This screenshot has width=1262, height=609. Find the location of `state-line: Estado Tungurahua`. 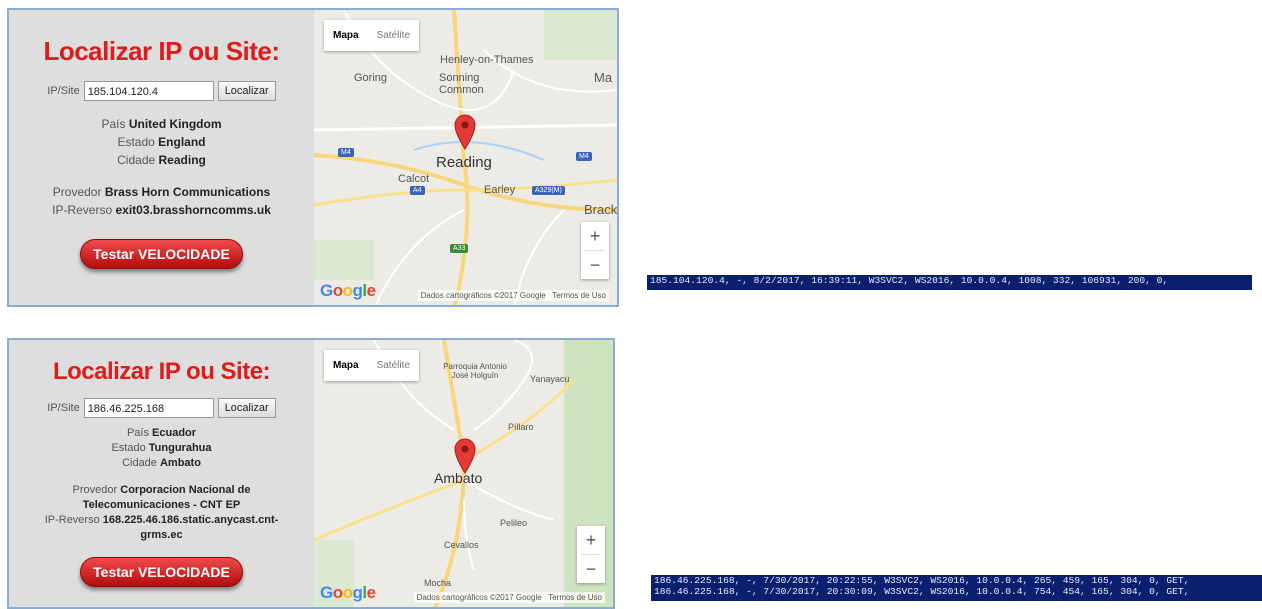

state-line: Estado Tungurahua is located at coordinates (161, 448).